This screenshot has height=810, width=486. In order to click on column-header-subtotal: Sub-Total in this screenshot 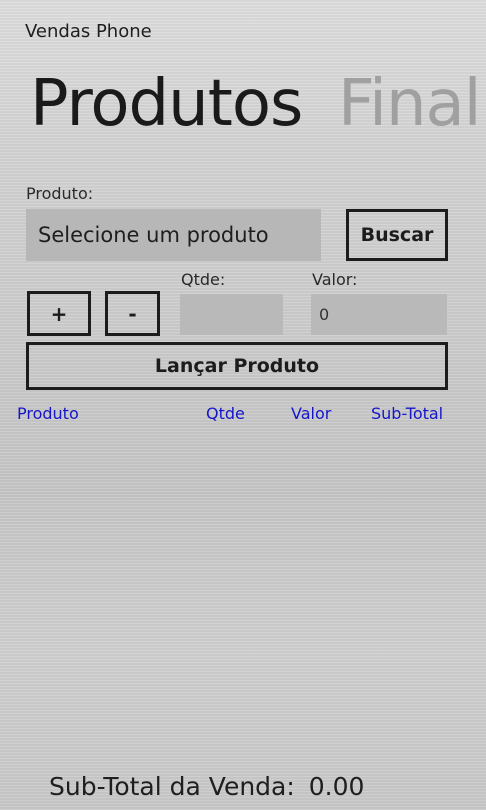, I will do `click(407, 413)`.